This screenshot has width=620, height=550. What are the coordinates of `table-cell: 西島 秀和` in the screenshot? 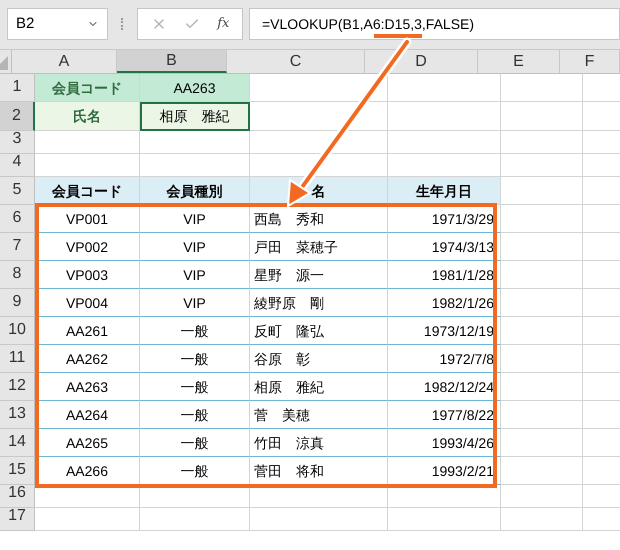 It's located at (319, 219).